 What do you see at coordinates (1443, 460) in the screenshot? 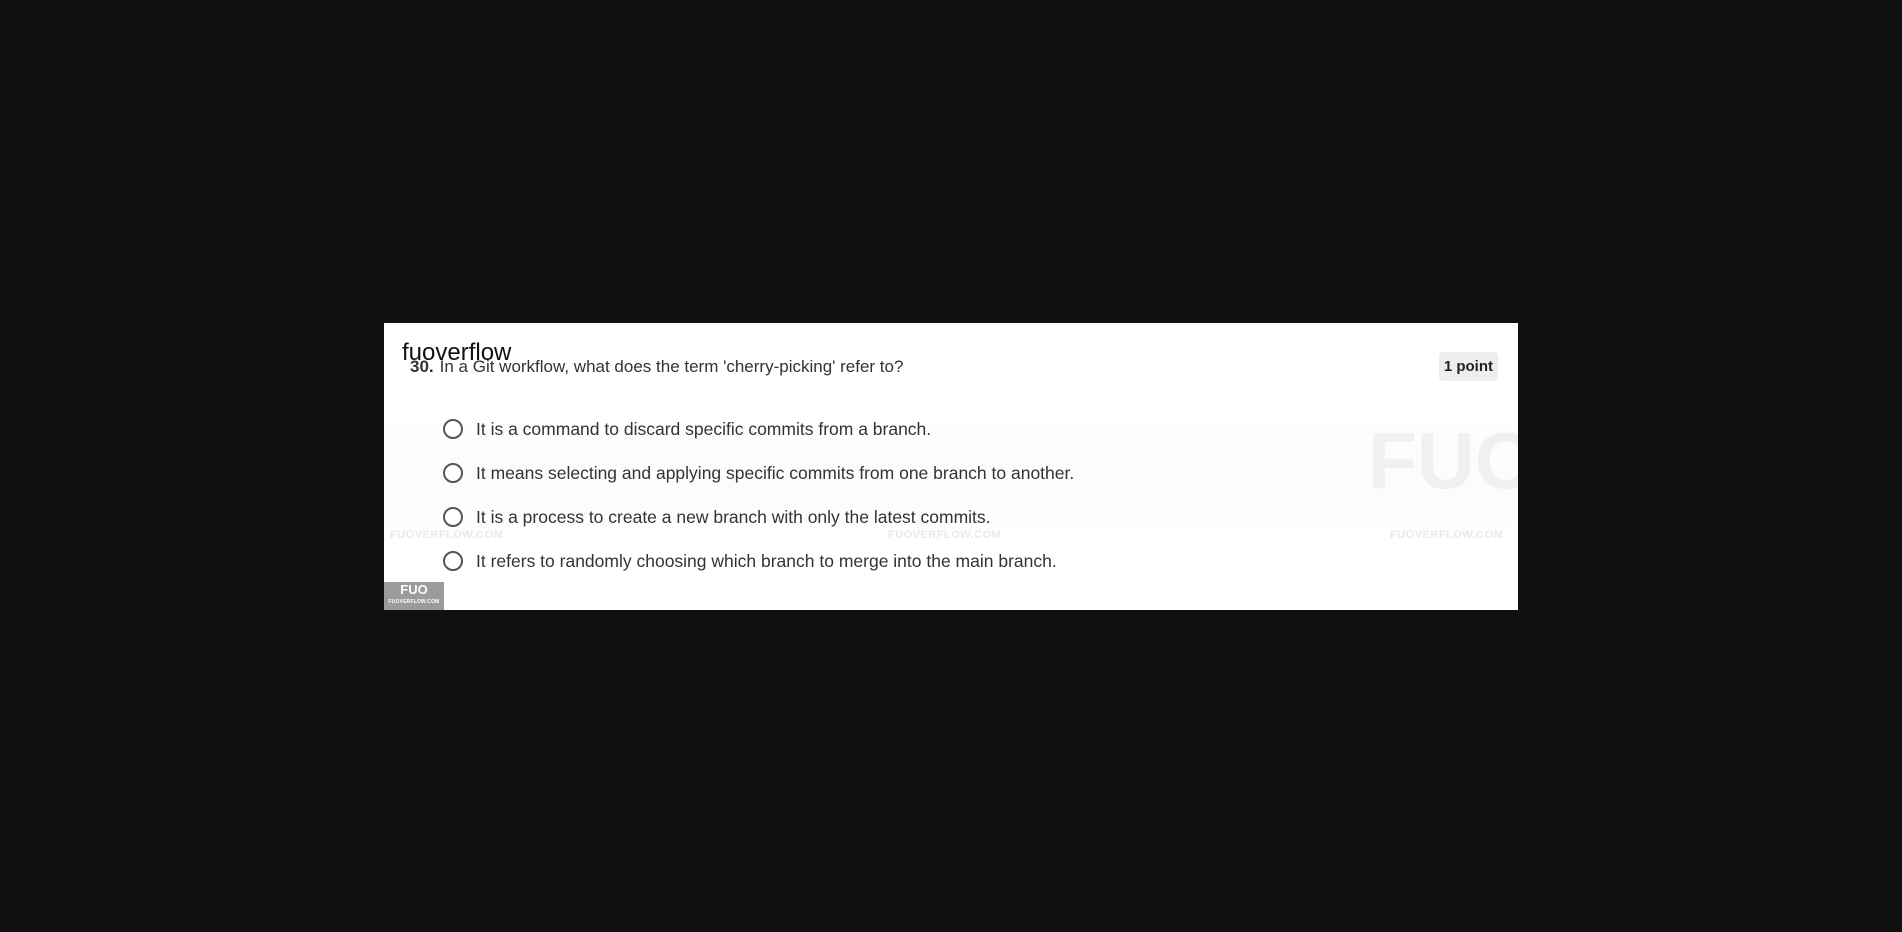
I see `watermark-logo: FUO` at bounding box center [1443, 460].